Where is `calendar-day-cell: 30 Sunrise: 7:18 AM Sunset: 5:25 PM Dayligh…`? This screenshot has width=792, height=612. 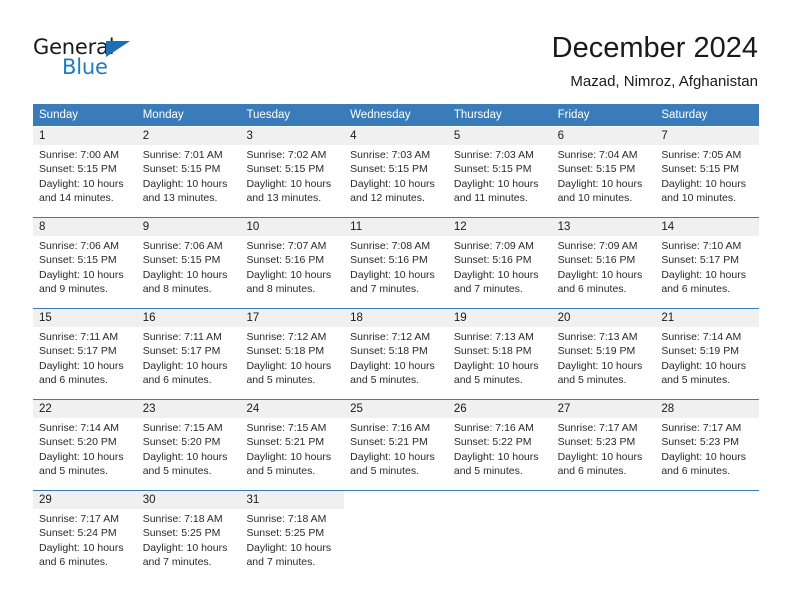
calendar-day-cell: 30 Sunrise: 7:18 AM Sunset: 5:25 PM Dayligh… is located at coordinates (188, 529).